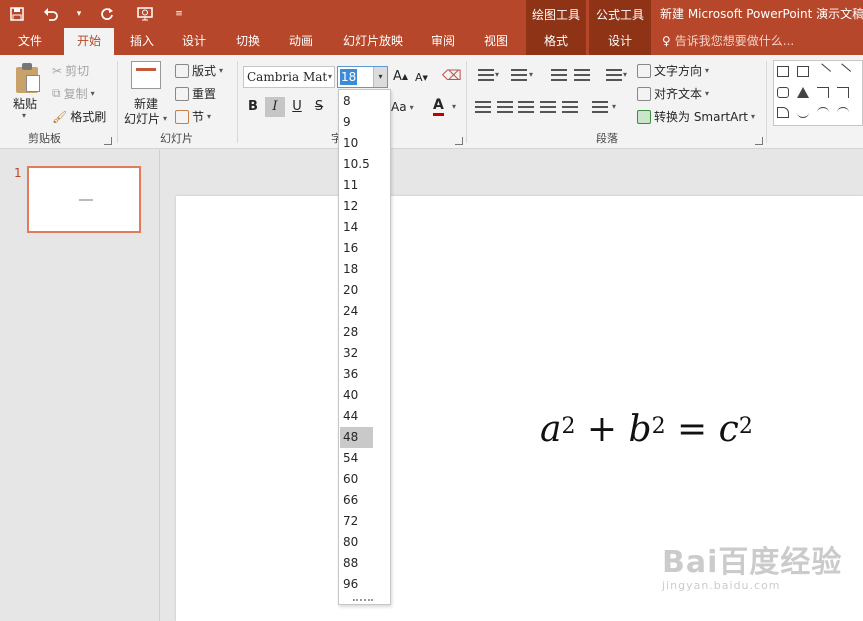 Image resolution: width=863 pixels, height=621 pixels. Describe the element at coordinates (356, 311) in the screenshot. I see `font-size-option: 24` at that location.